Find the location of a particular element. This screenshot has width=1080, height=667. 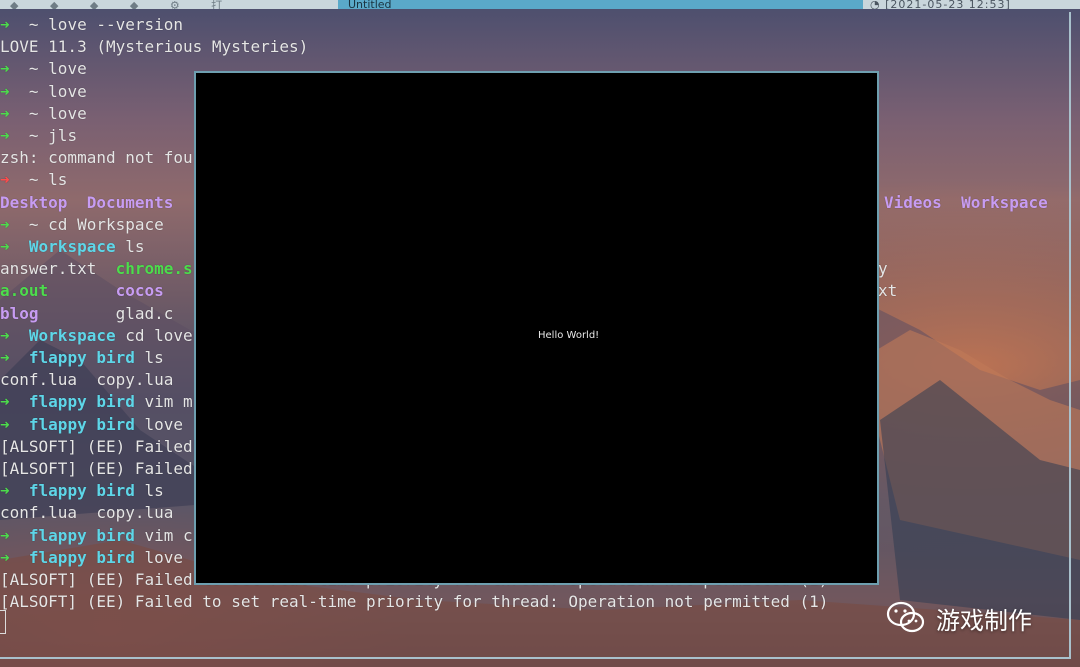

window-title: Untitled is located at coordinates (370, 4).